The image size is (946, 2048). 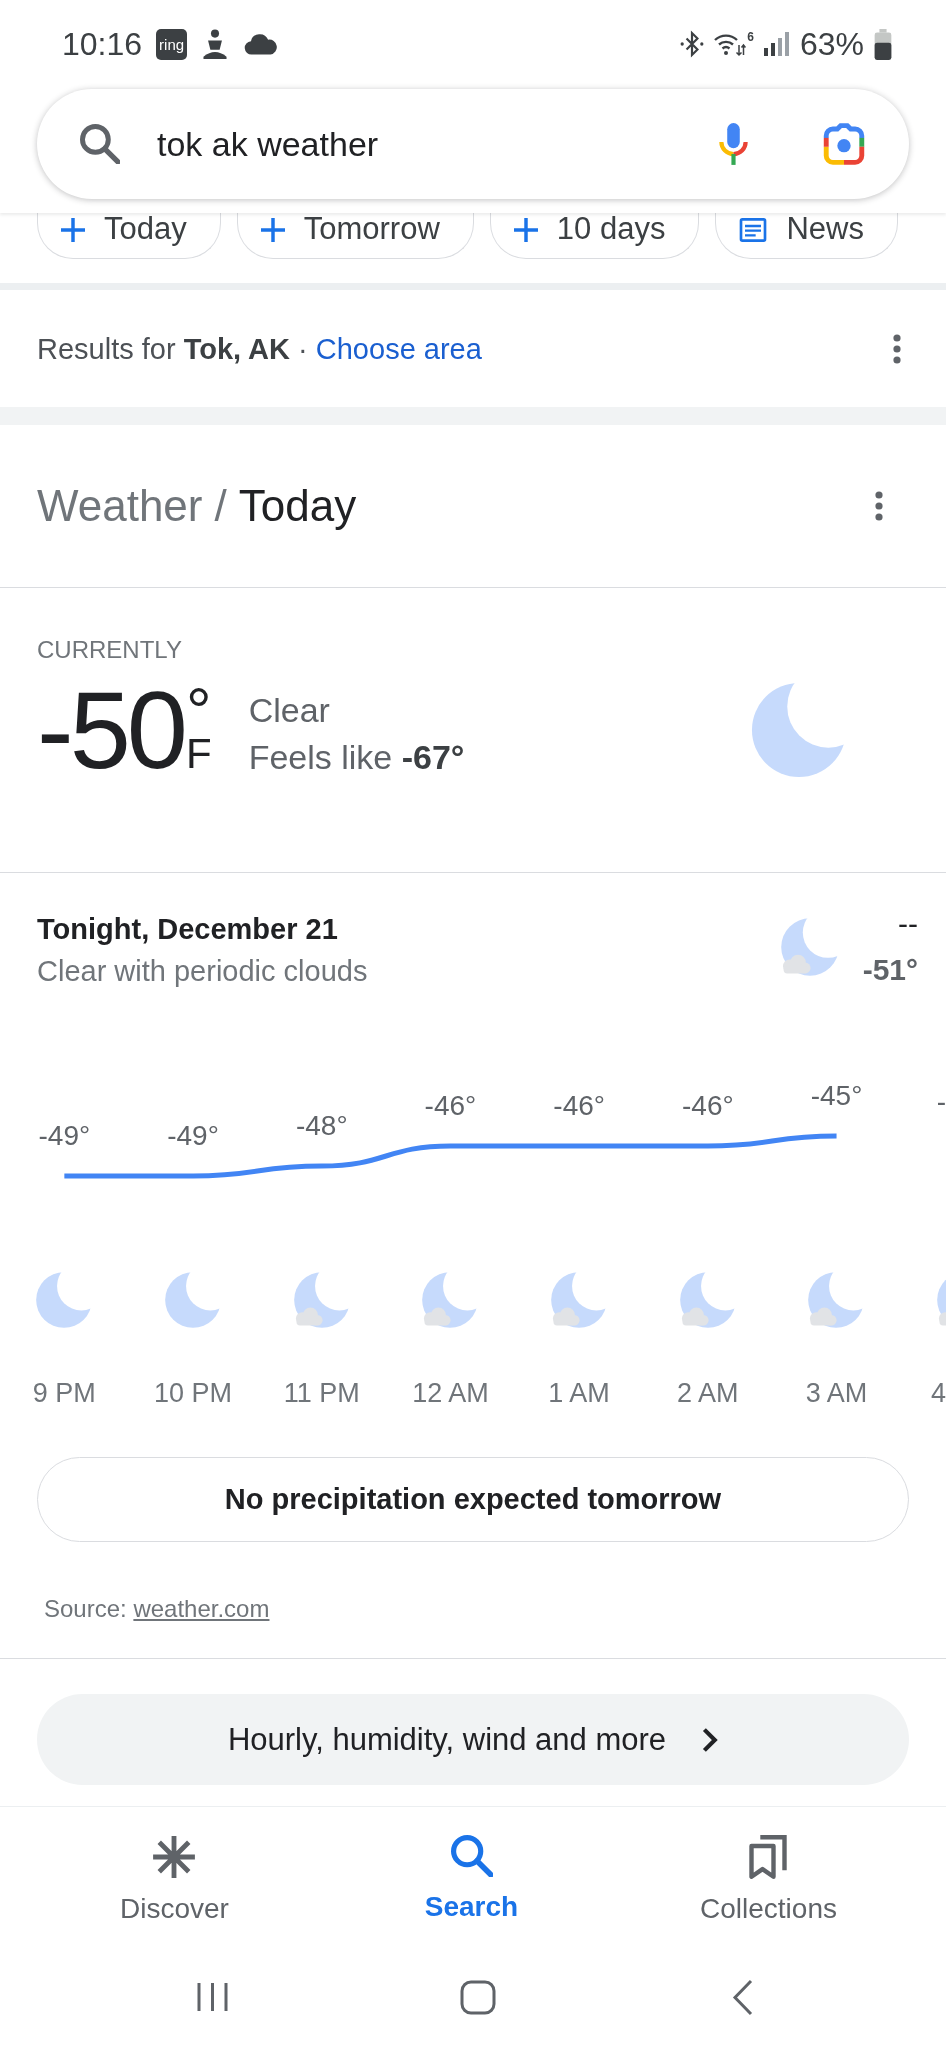 What do you see at coordinates (806, 236) in the screenshot?
I see `filter-chip: News` at bounding box center [806, 236].